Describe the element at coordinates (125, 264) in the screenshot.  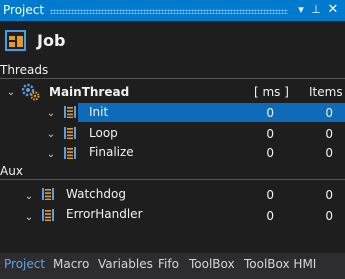
I see `tab-variables: Variables` at that location.